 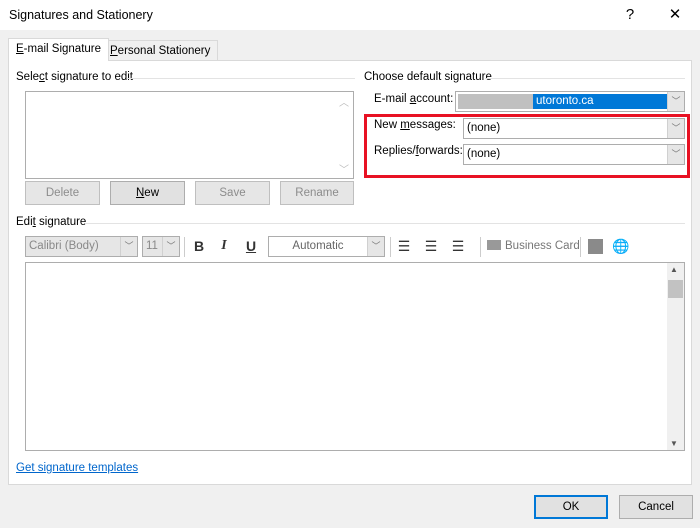 What do you see at coordinates (344, 101) in the screenshot?
I see `scroll-up-icon: ︿` at bounding box center [344, 101].